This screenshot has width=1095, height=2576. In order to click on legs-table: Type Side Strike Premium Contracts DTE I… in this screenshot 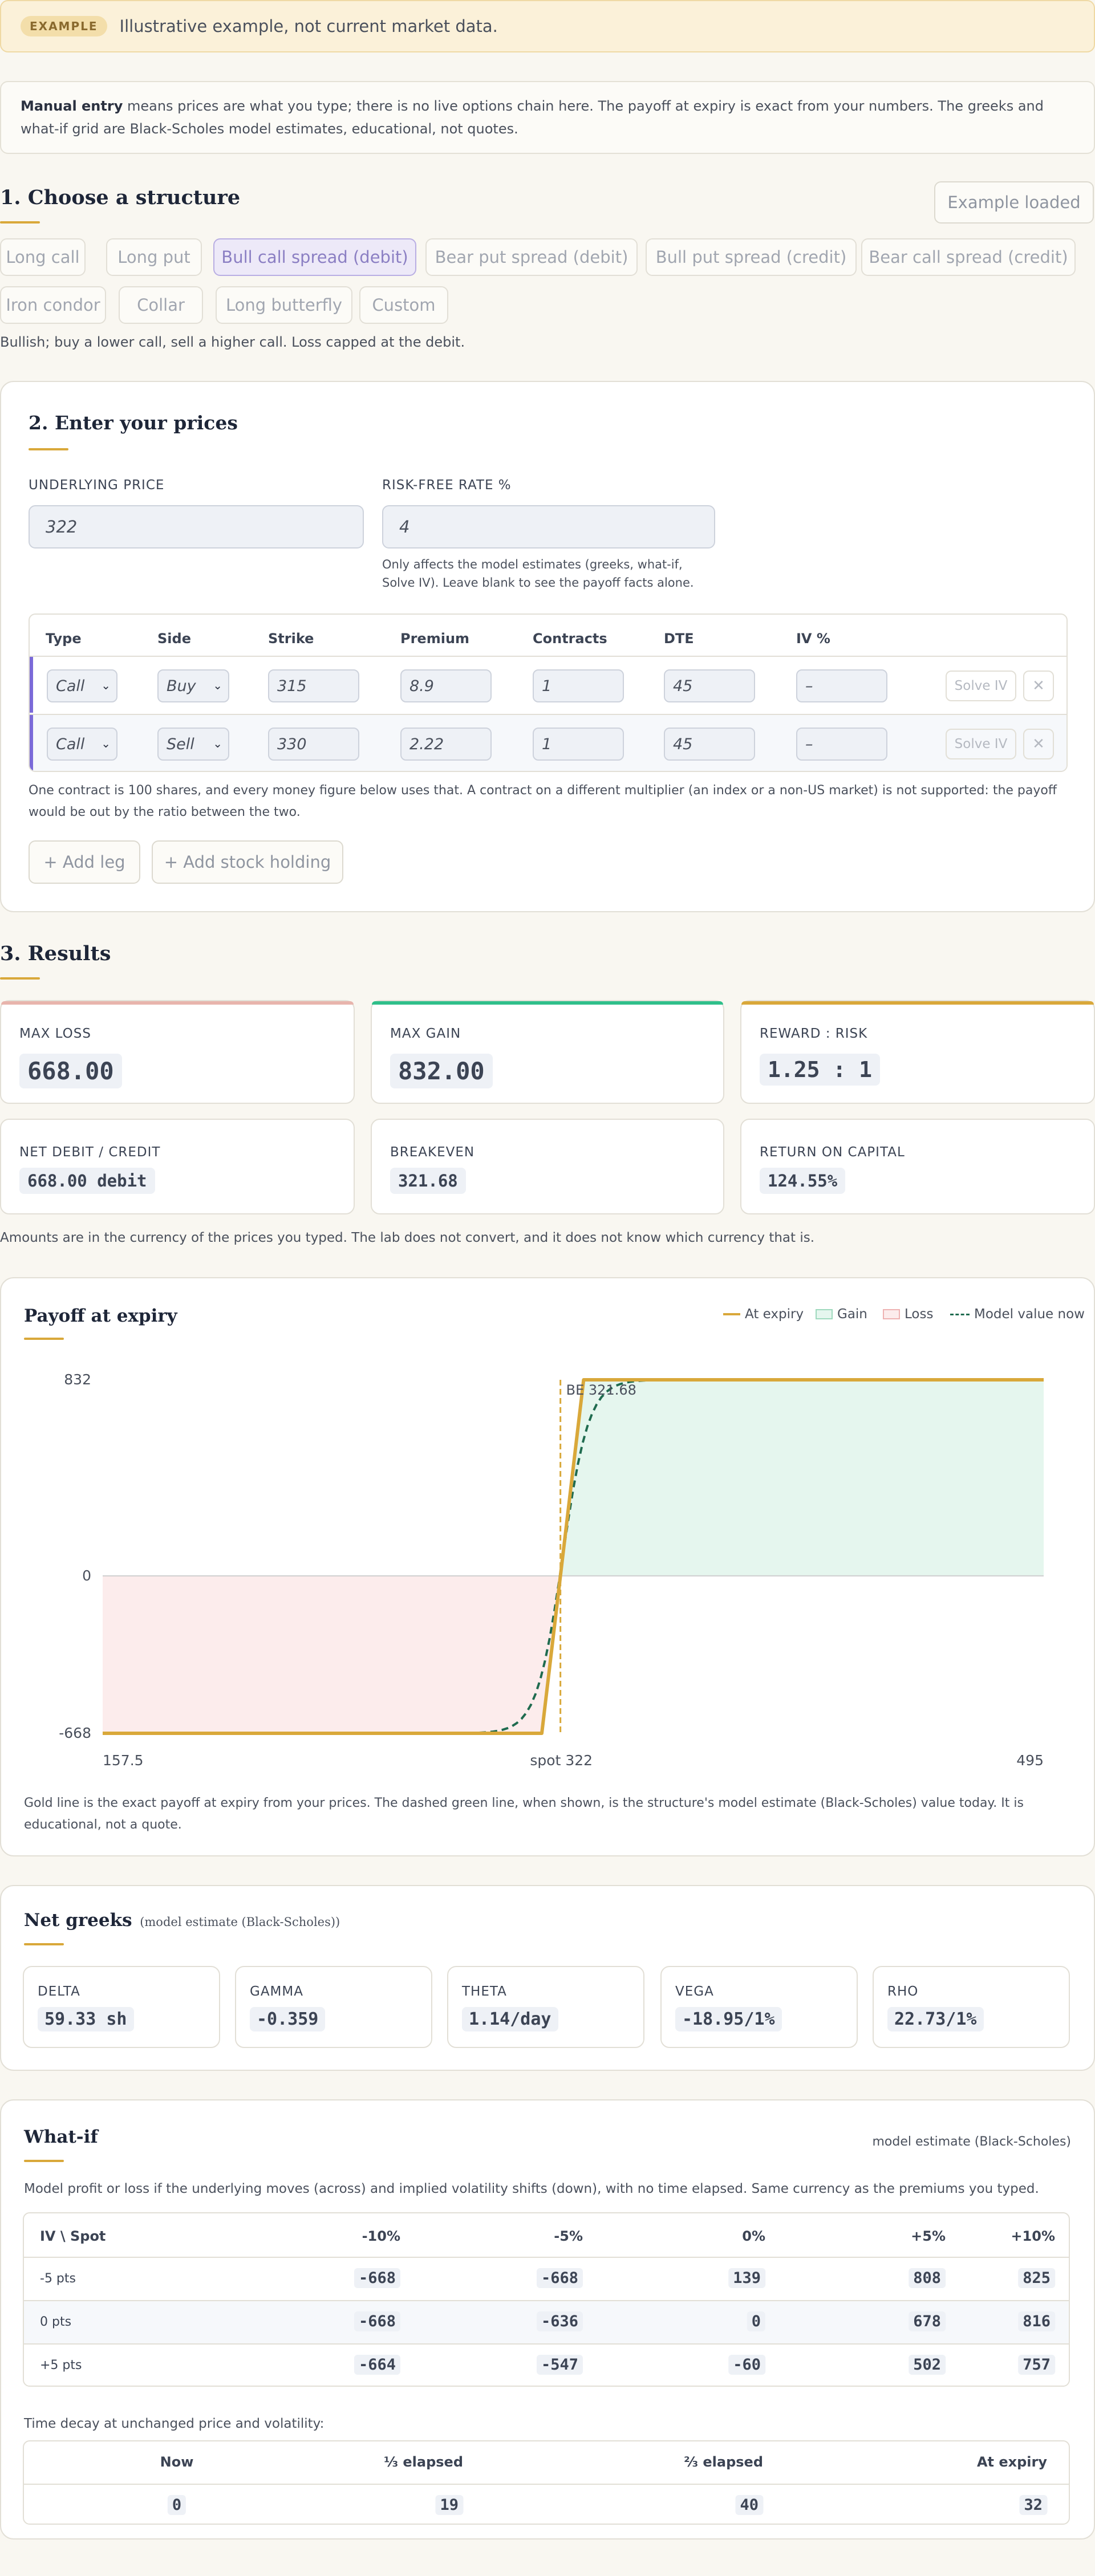, I will do `click(548, 692)`.